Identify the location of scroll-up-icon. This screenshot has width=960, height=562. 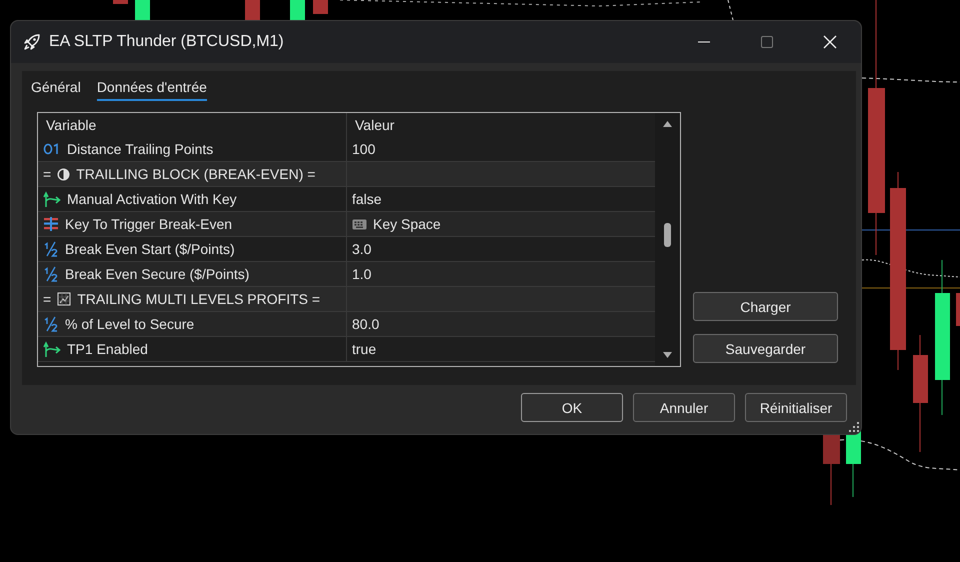
(667, 124).